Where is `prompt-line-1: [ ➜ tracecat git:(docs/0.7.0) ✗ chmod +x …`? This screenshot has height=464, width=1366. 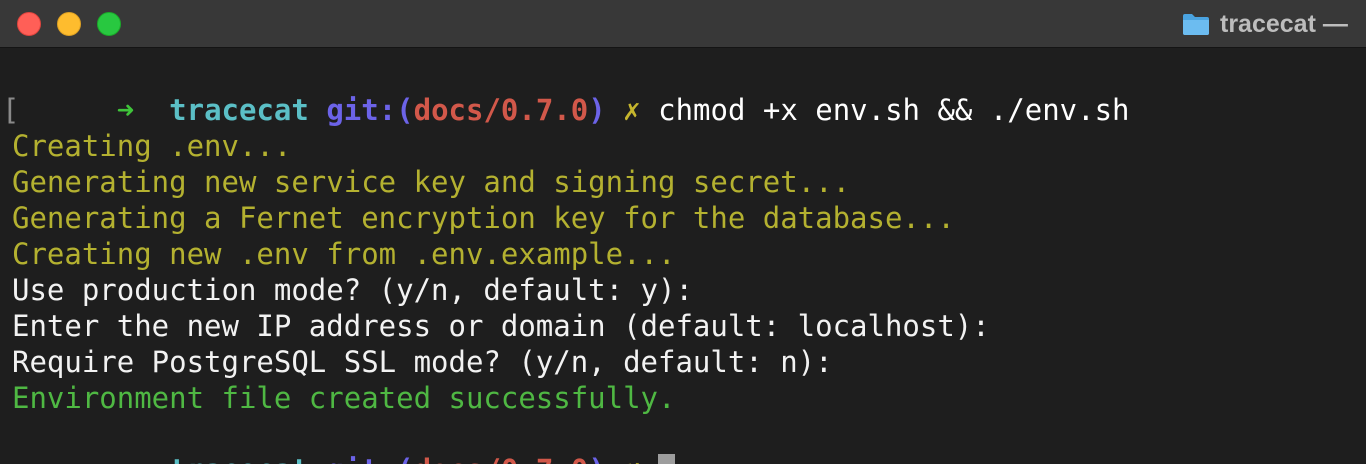
prompt-line-1: [ ➜ tracecat git:(docs/0.7.0) ✗ chmod +x … is located at coordinates (566, 91).